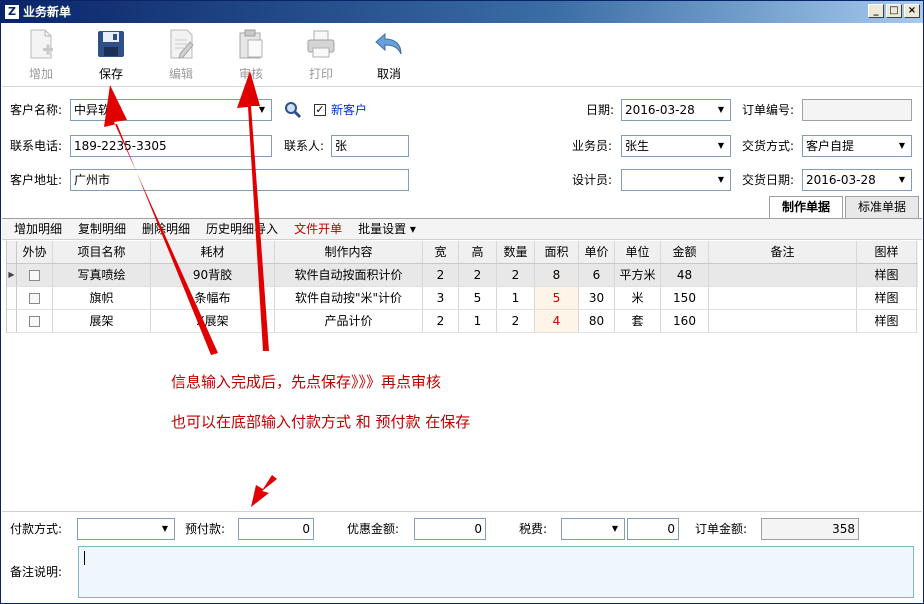 The width and height of the screenshot is (924, 604). I want to click on search-icon, so click(293, 111).